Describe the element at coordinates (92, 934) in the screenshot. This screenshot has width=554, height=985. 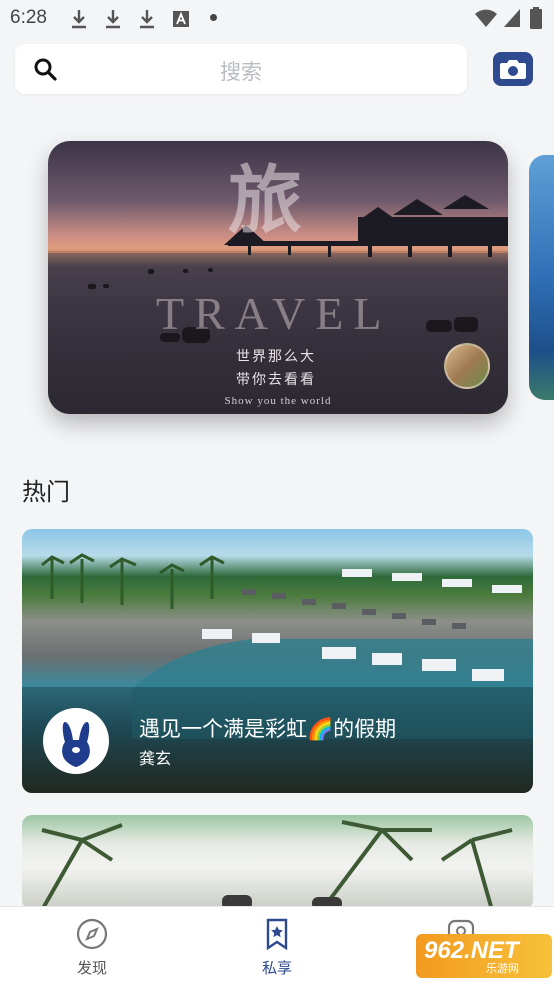
I see `compass-icon` at that location.